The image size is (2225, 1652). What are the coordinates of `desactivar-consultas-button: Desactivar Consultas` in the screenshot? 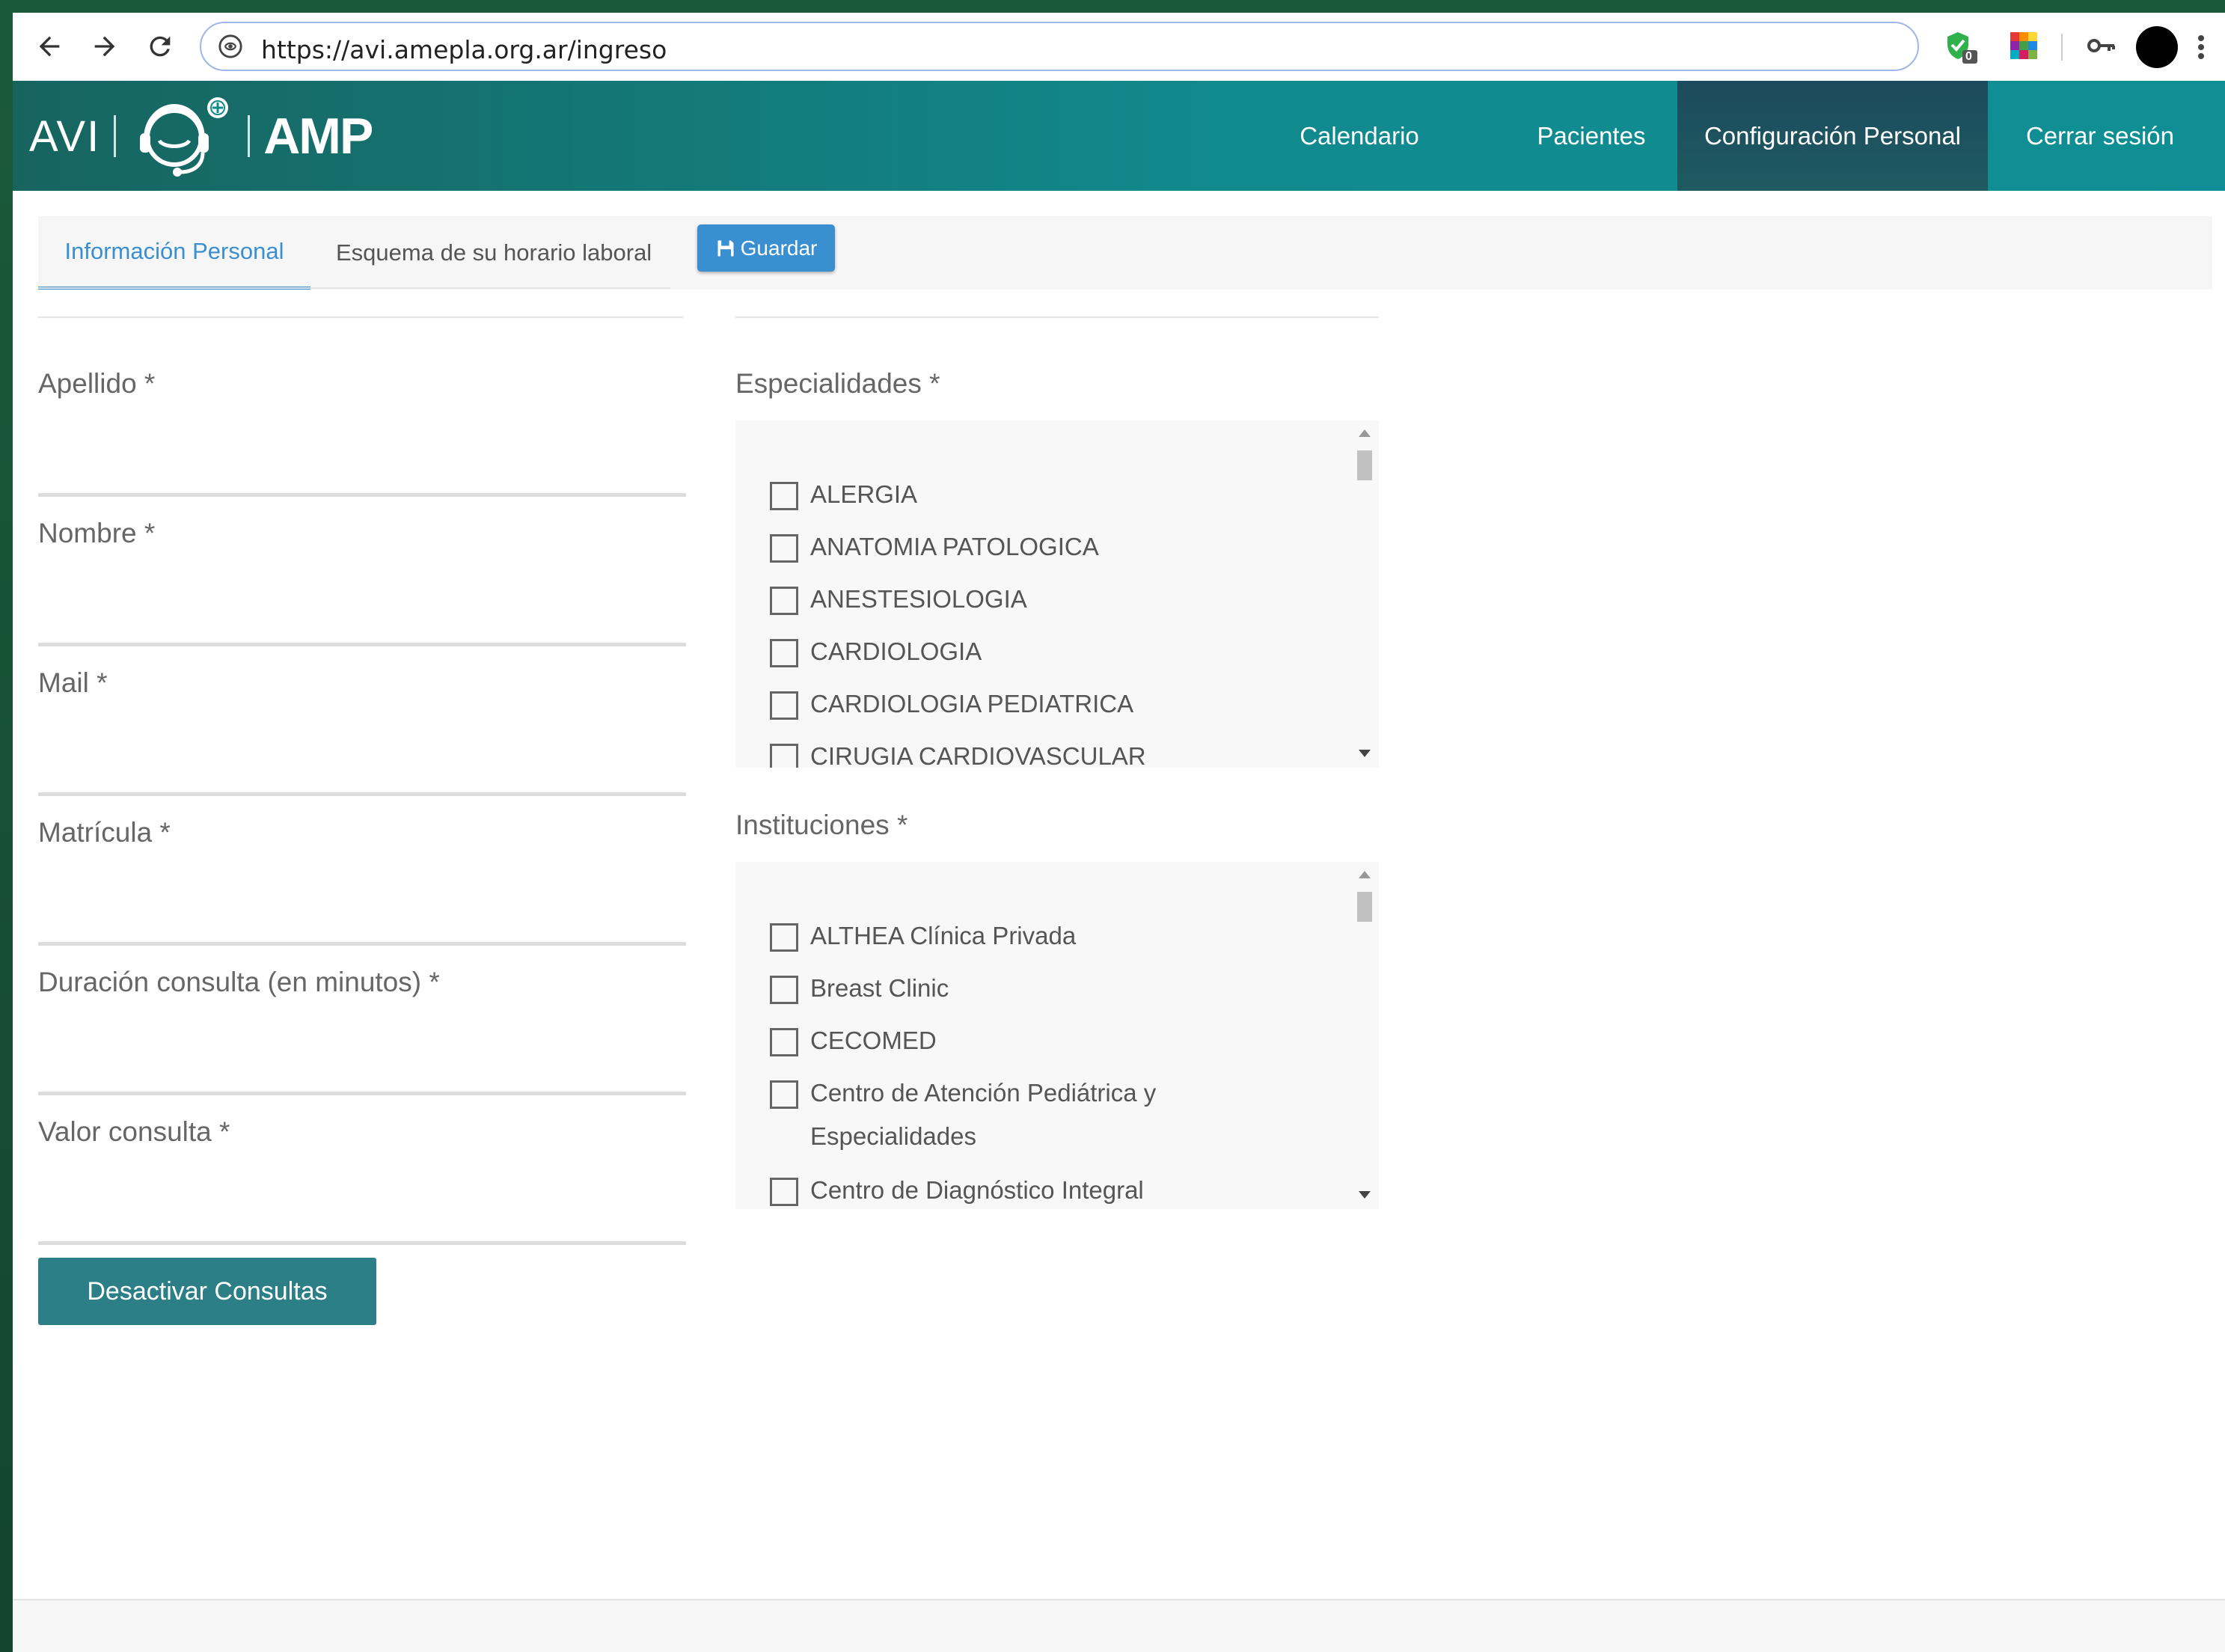 It's located at (207, 1291).